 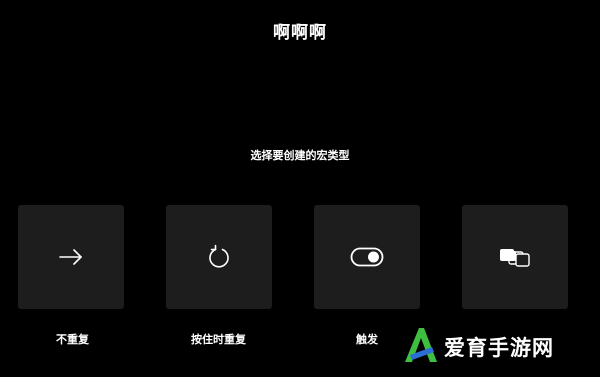 I want to click on logo-a-icon, so click(x=421, y=347).